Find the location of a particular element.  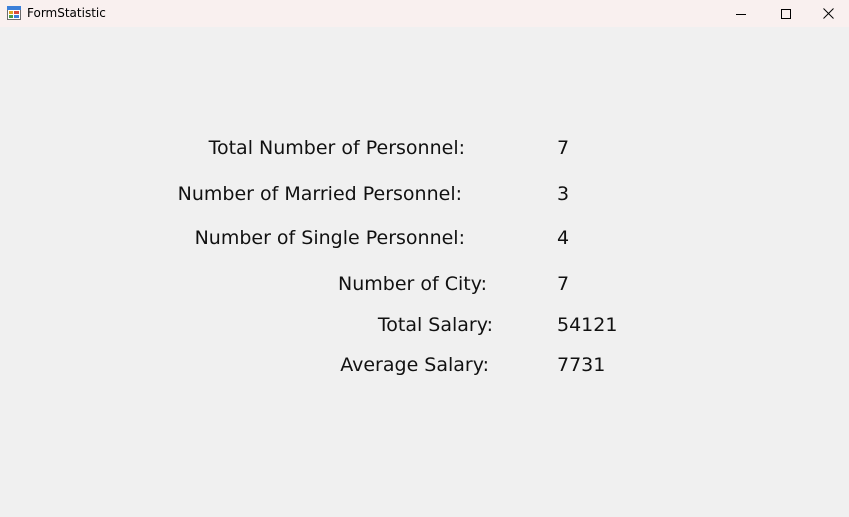

total-personnel-value: 7 is located at coordinates (563, 148).